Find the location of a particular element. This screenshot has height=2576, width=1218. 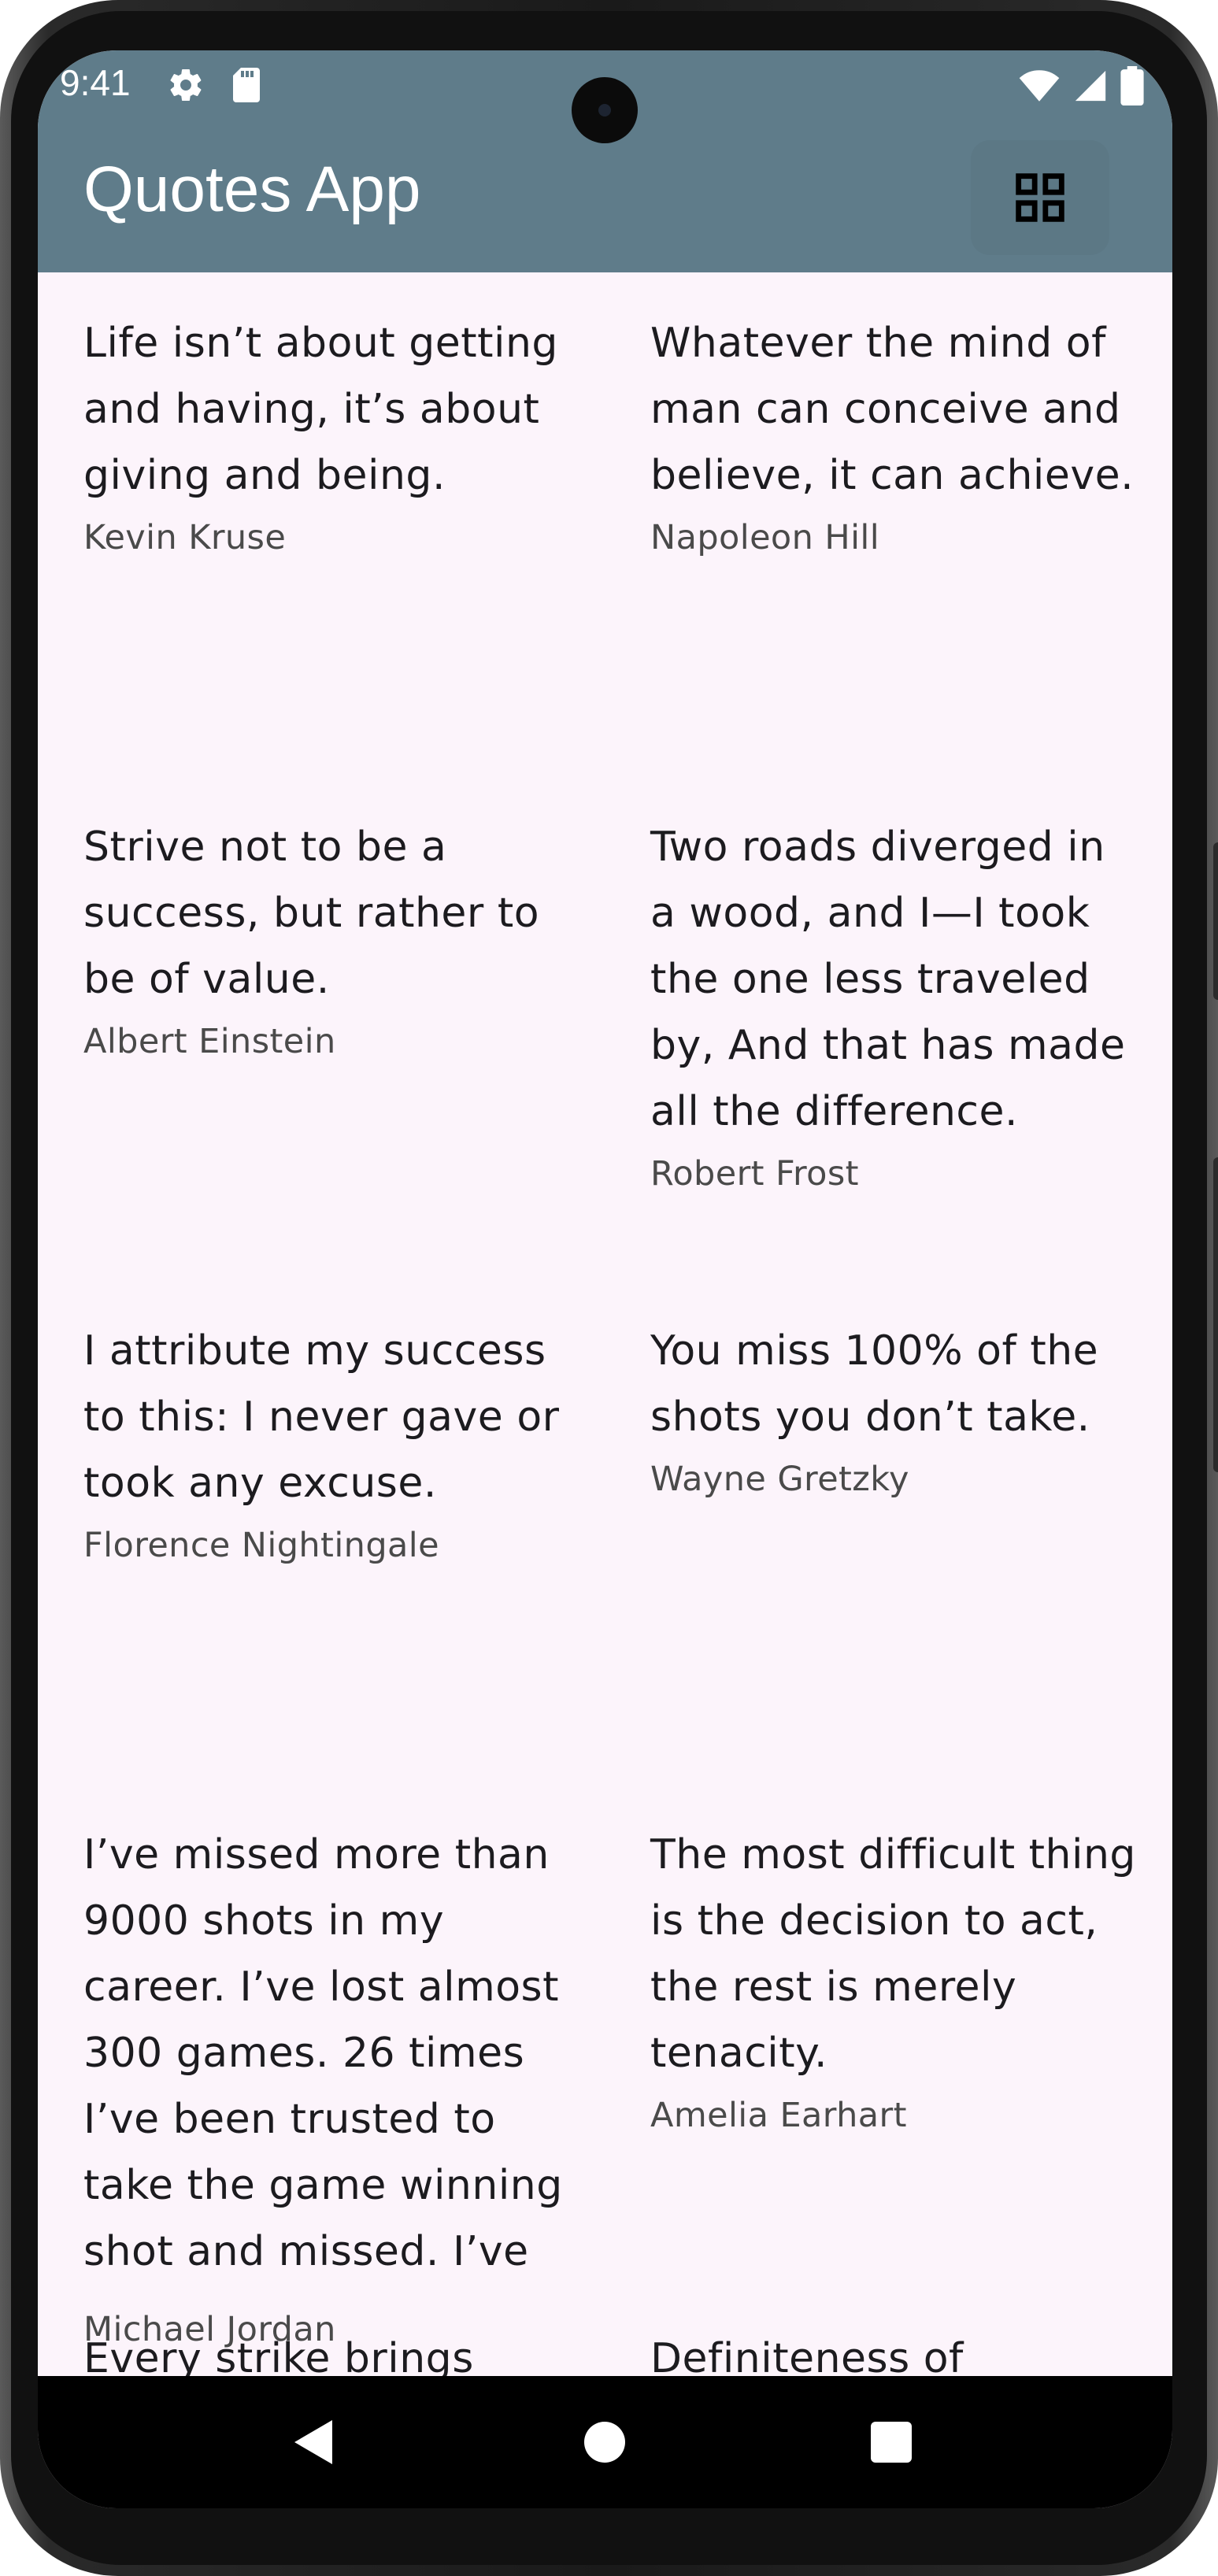

app-title: Quotes App is located at coordinates (252, 189).